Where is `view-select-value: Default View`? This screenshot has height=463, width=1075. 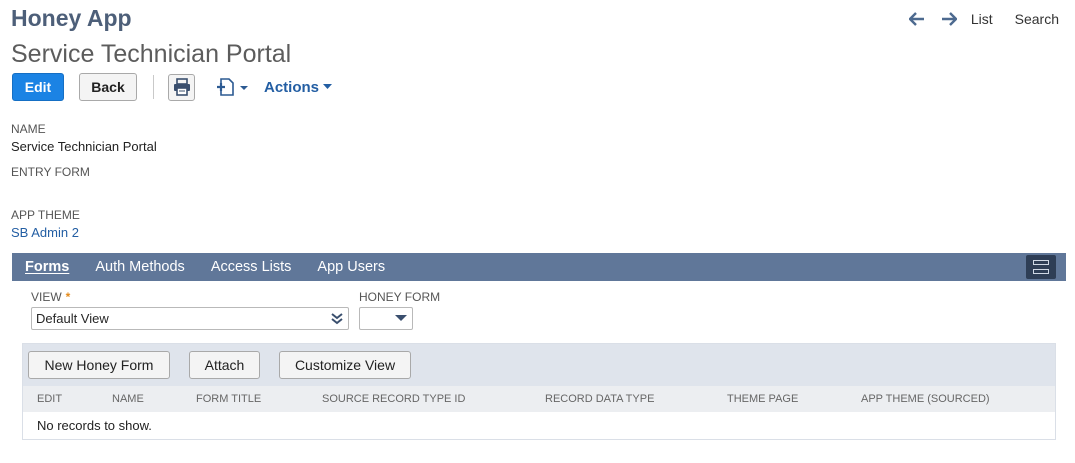
view-select-value: Default View is located at coordinates (72, 318).